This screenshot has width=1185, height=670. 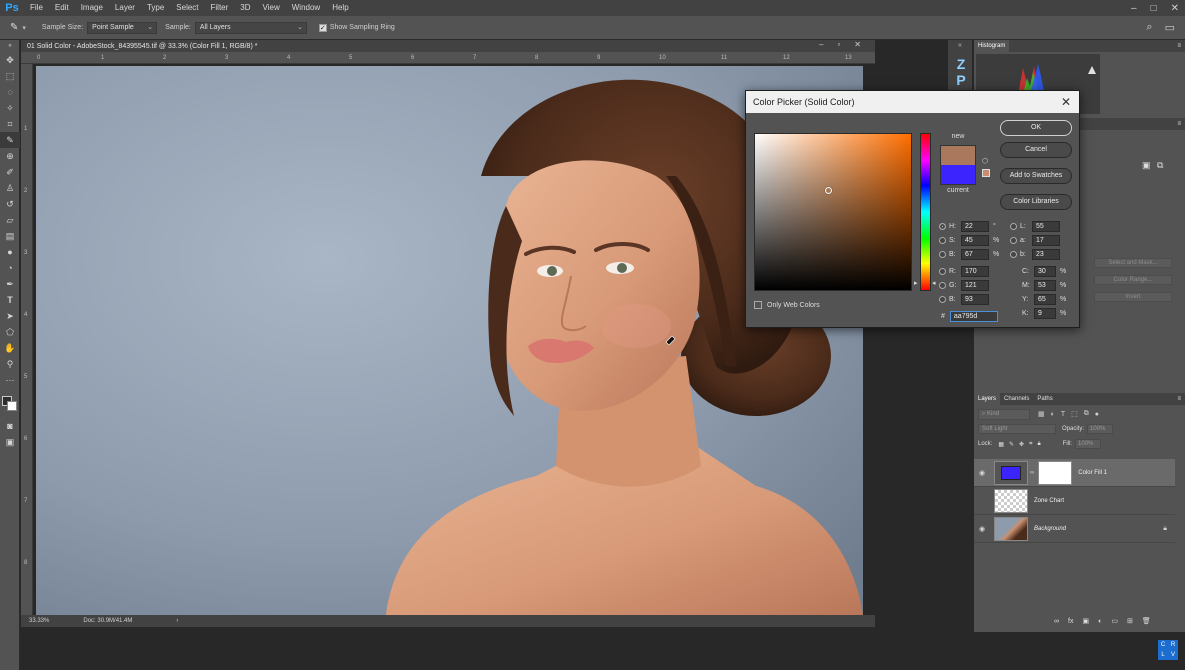 What do you see at coordinates (250, 27) in the screenshot?
I see `sample-select: All Layers ⌄` at bounding box center [250, 27].